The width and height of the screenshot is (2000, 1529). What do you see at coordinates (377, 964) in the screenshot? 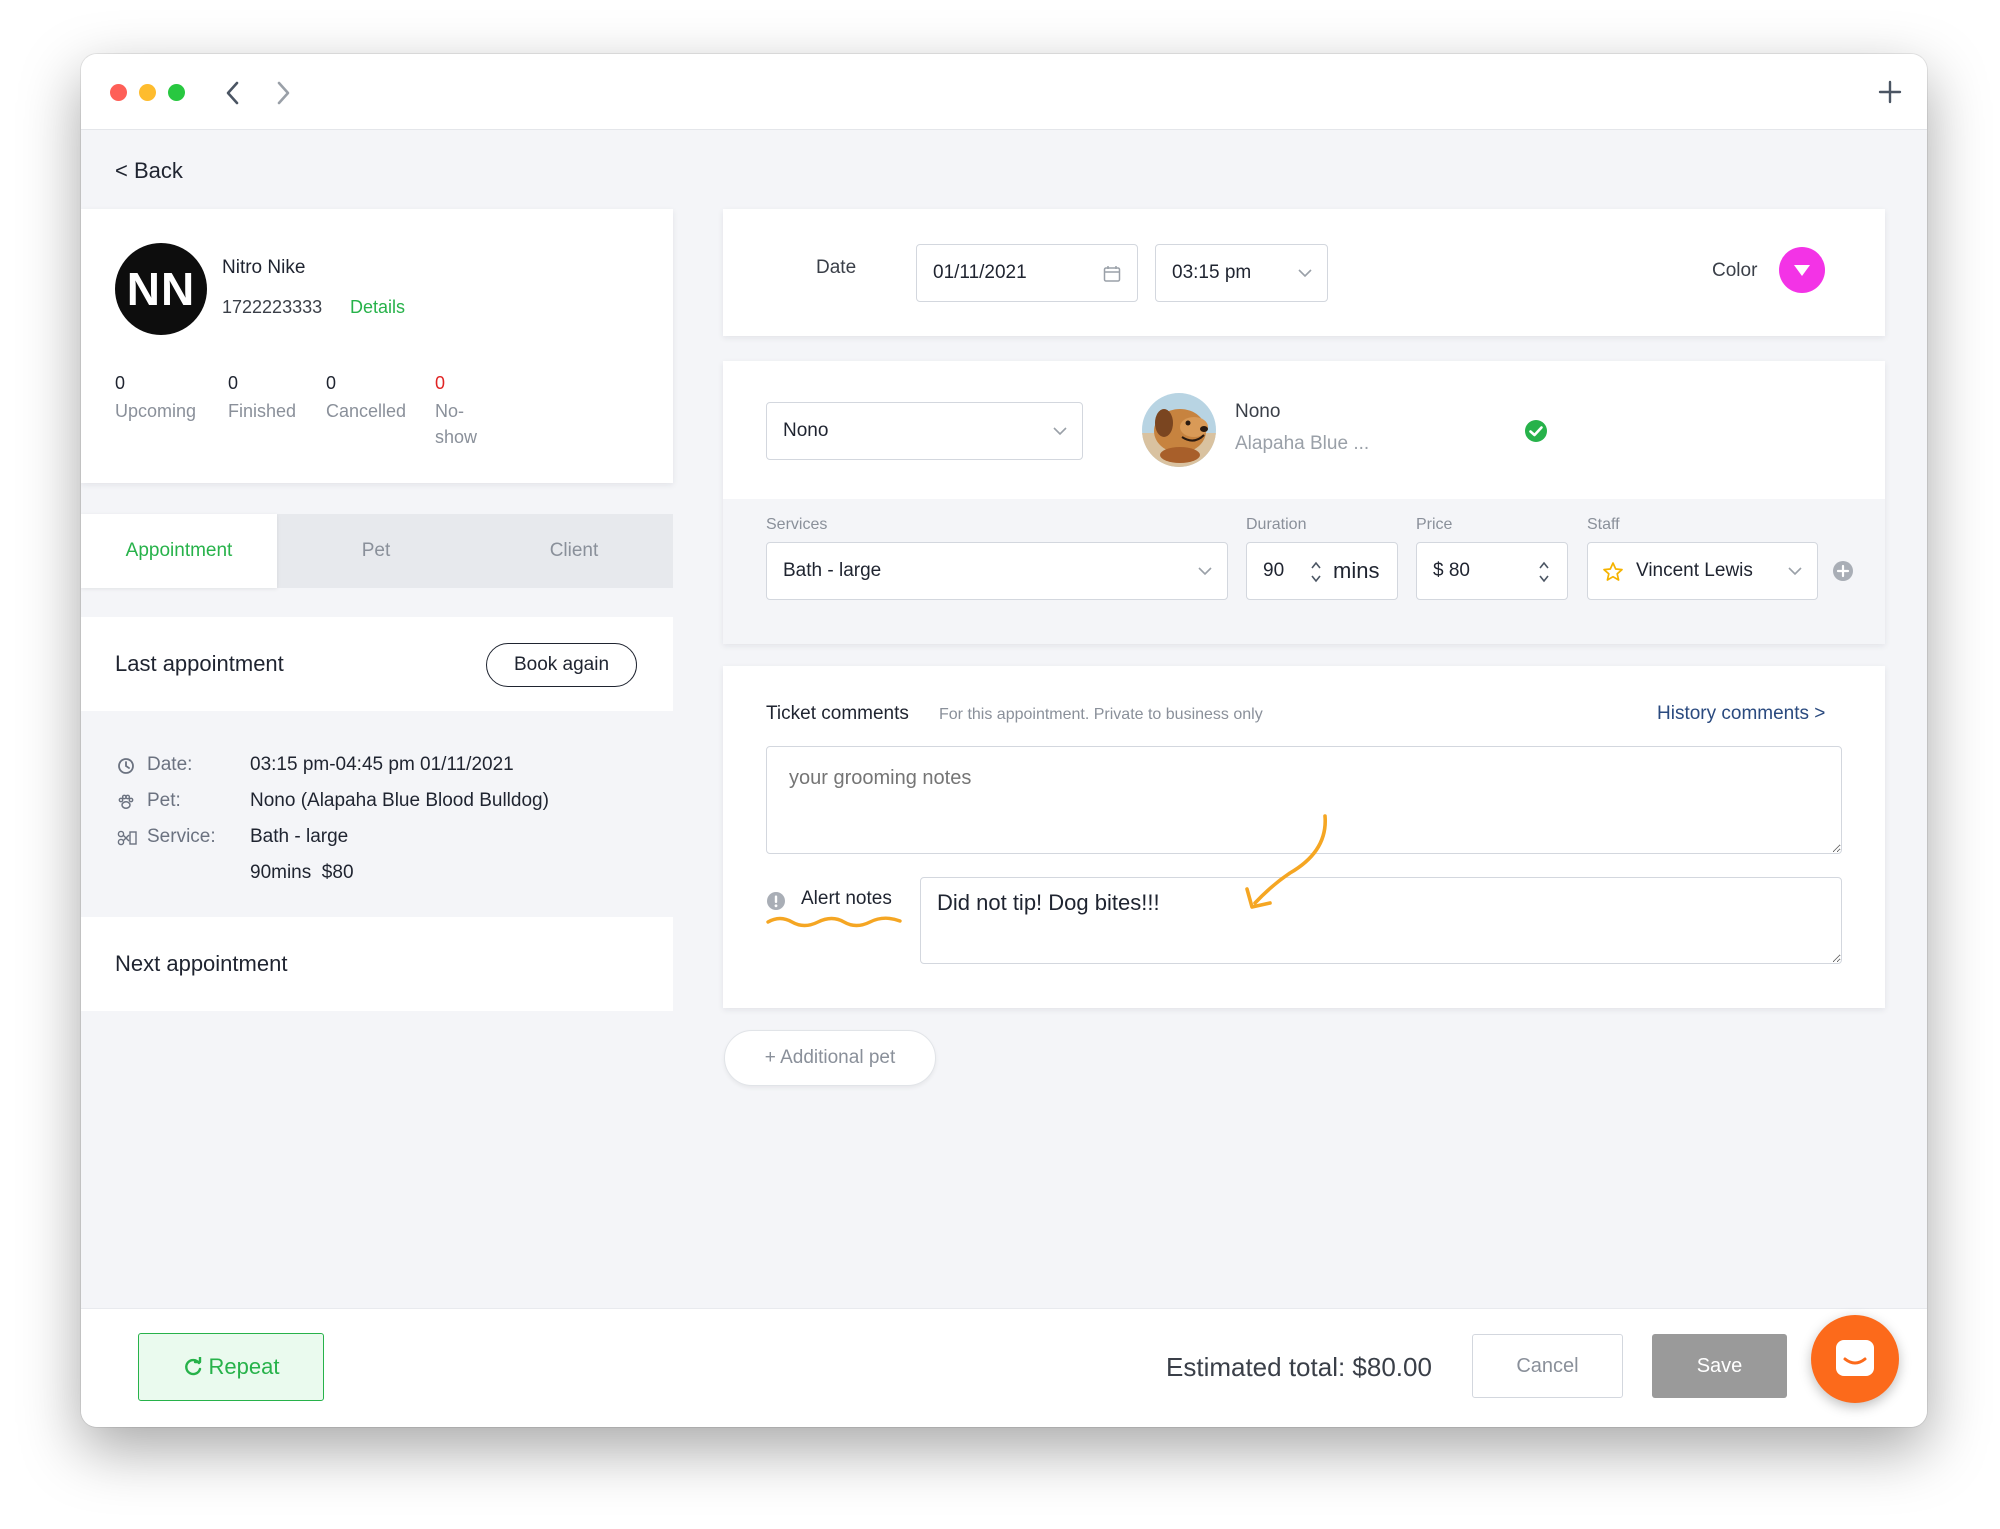
I see `next-appointment-header: Next appointment` at bounding box center [377, 964].